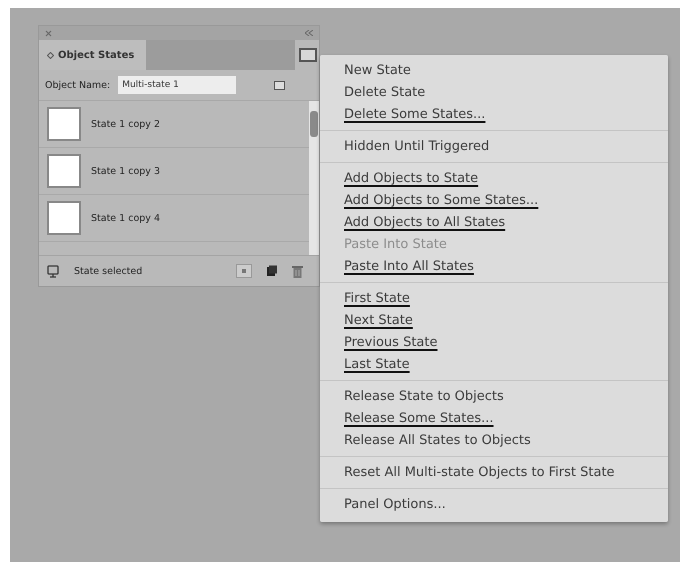 Image resolution: width=685 pixels, height=566 pixels. What do you see at coordinates (174, 218) in the screenshot?
I see `state-row: State 1 copy 4` at bounding box center [174, 218].